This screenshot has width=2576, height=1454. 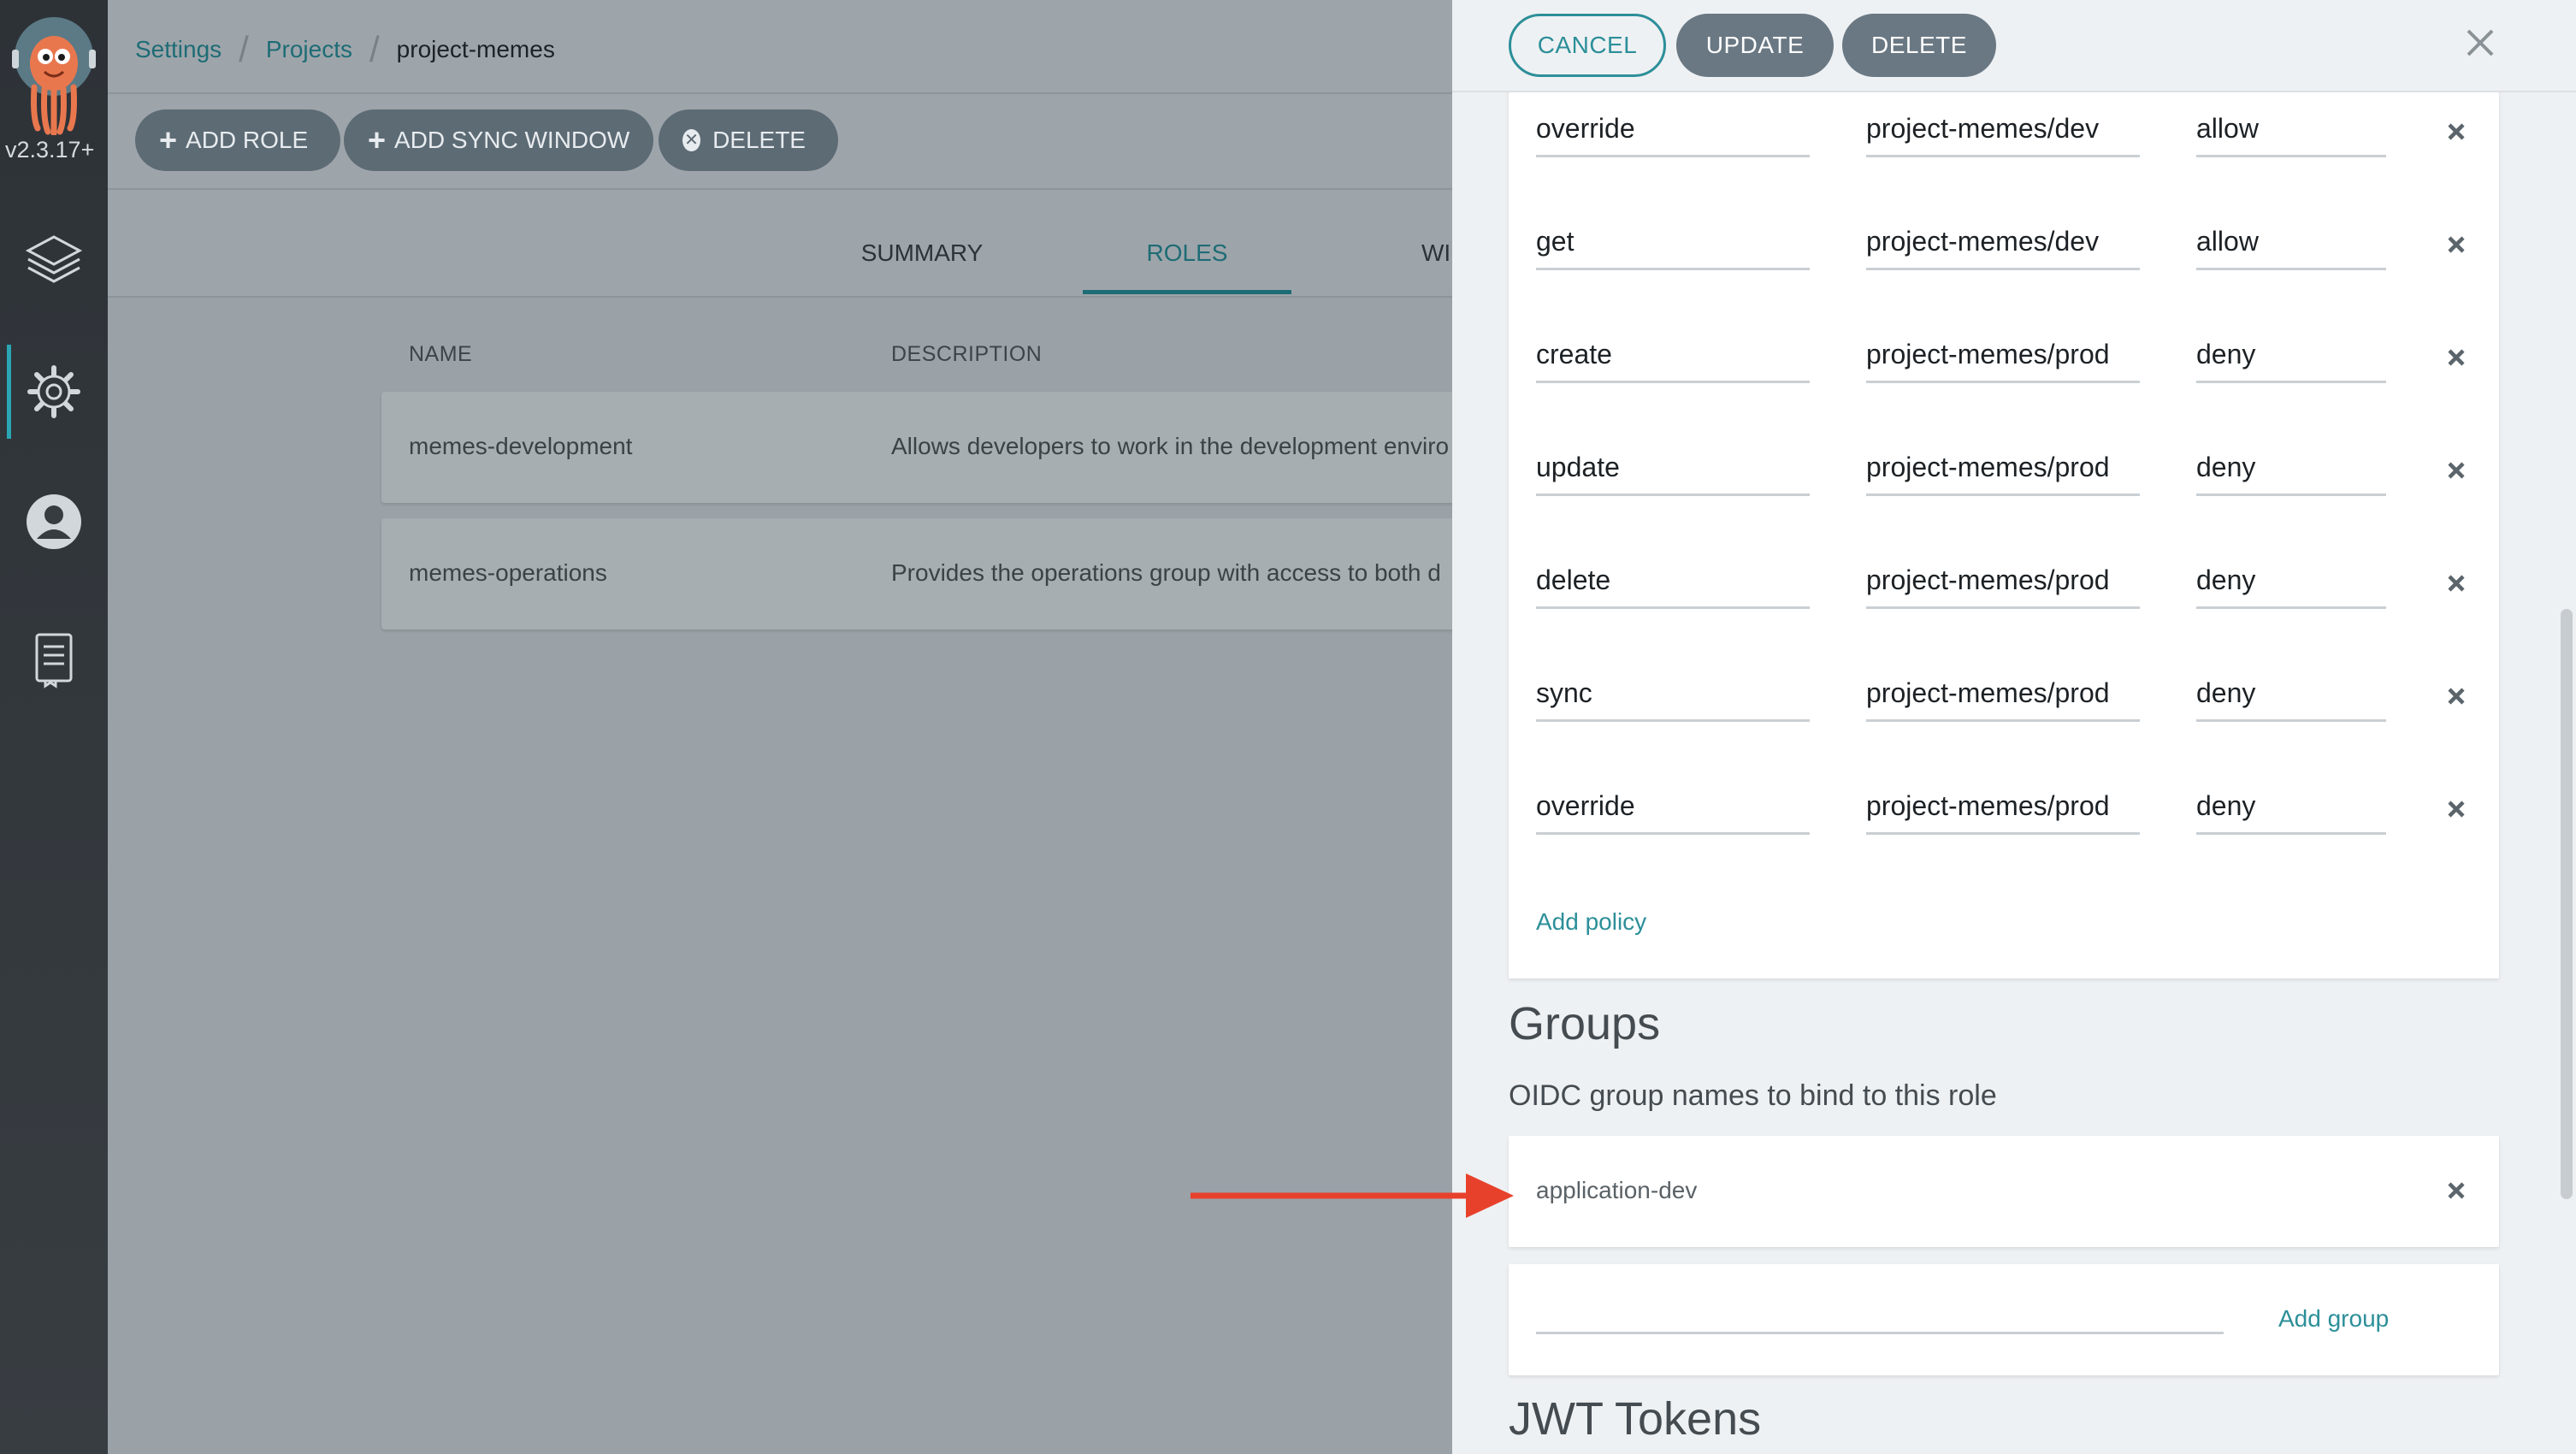 What do you see at coordinates (967, 354) in the screenshot?
I see `column-header-description: DESCRIPTION` at bounding box center [967, 354].